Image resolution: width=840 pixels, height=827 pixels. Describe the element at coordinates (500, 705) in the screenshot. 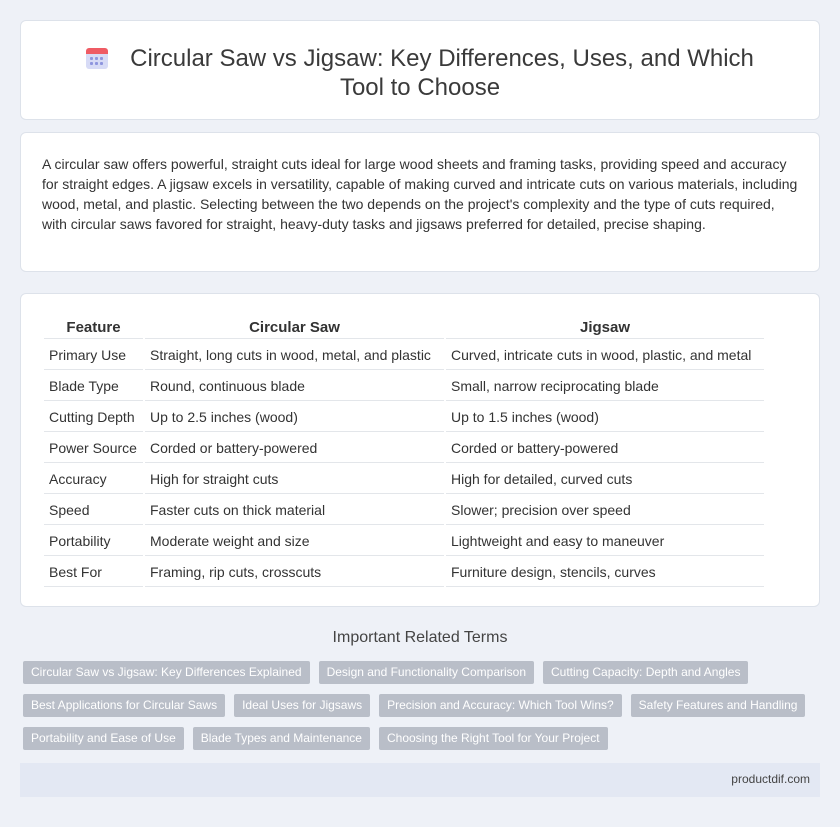

I see `related-tag: Precision and Accuracy: Which Tool Wins?` at that location.